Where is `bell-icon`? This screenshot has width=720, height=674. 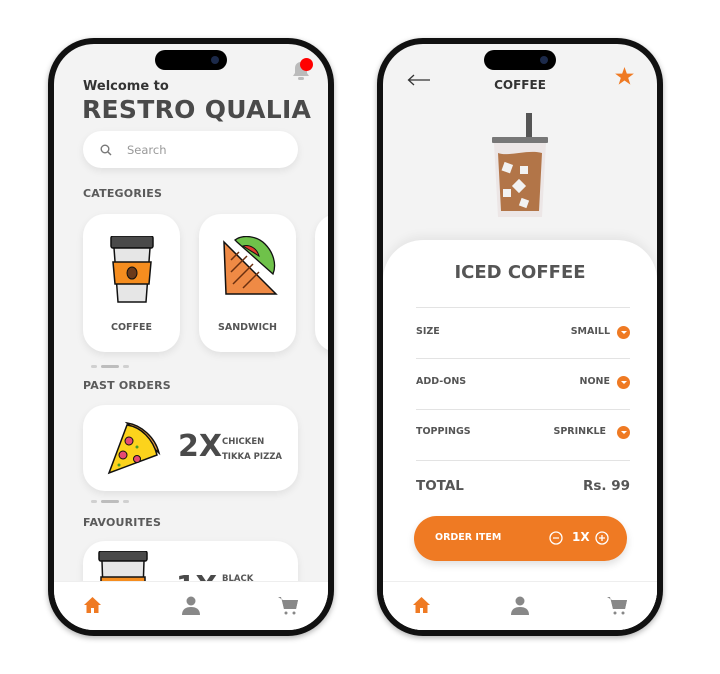 bell-icon is located at coordinates (302, 72).